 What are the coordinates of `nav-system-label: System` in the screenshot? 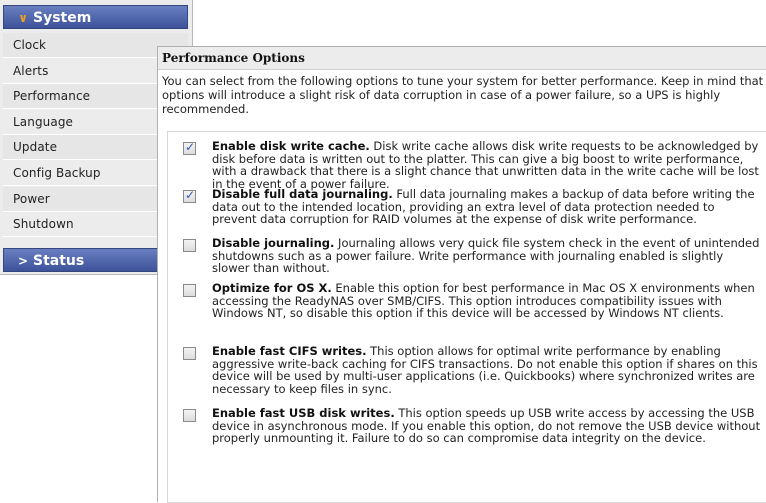 It's located at (62, 18).